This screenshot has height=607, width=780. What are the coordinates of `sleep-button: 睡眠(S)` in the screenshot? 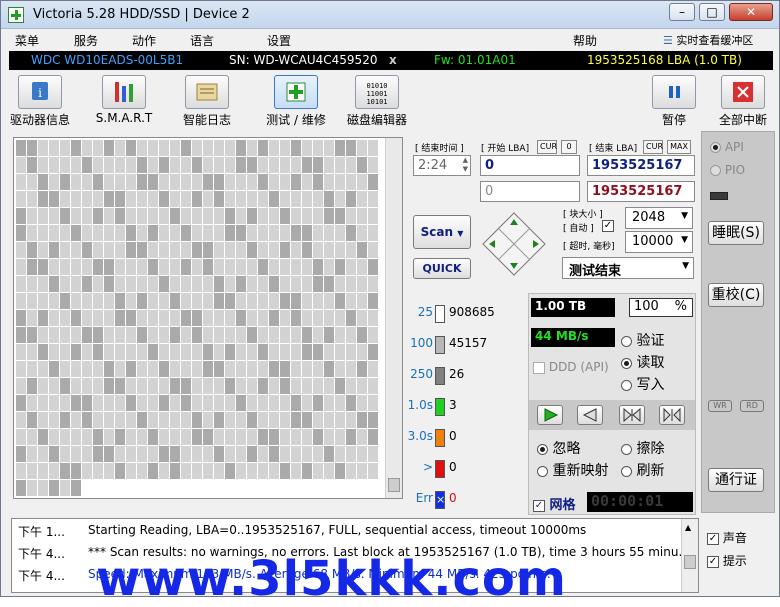 It's located at (736, 233).